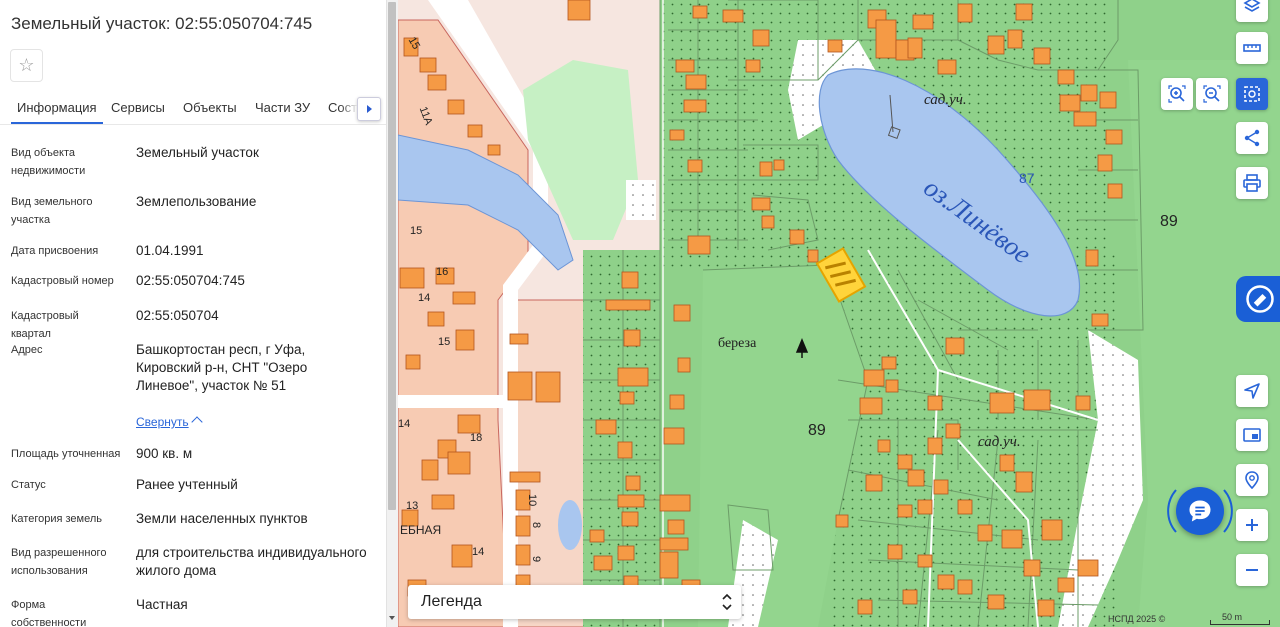 This screenshot has height=627, width=1280. I want to click on field-label: Категория земель, so click(56, 519).